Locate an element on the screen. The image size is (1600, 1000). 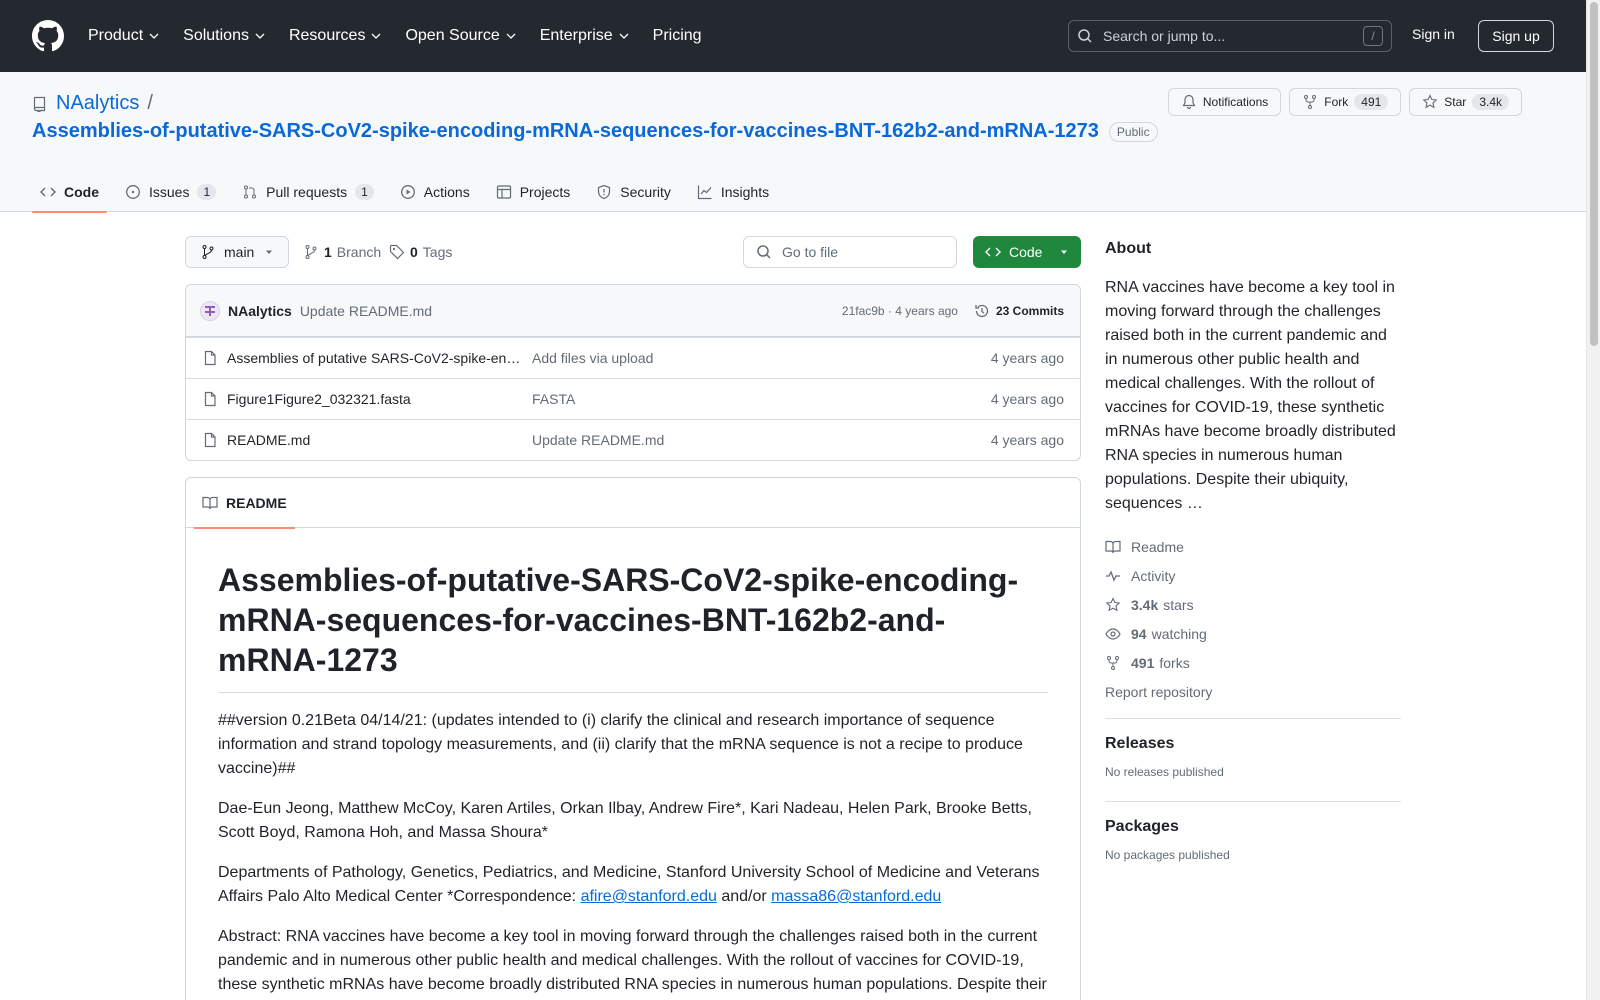
nav-resources: Resources is located at coordinates (340, 36).